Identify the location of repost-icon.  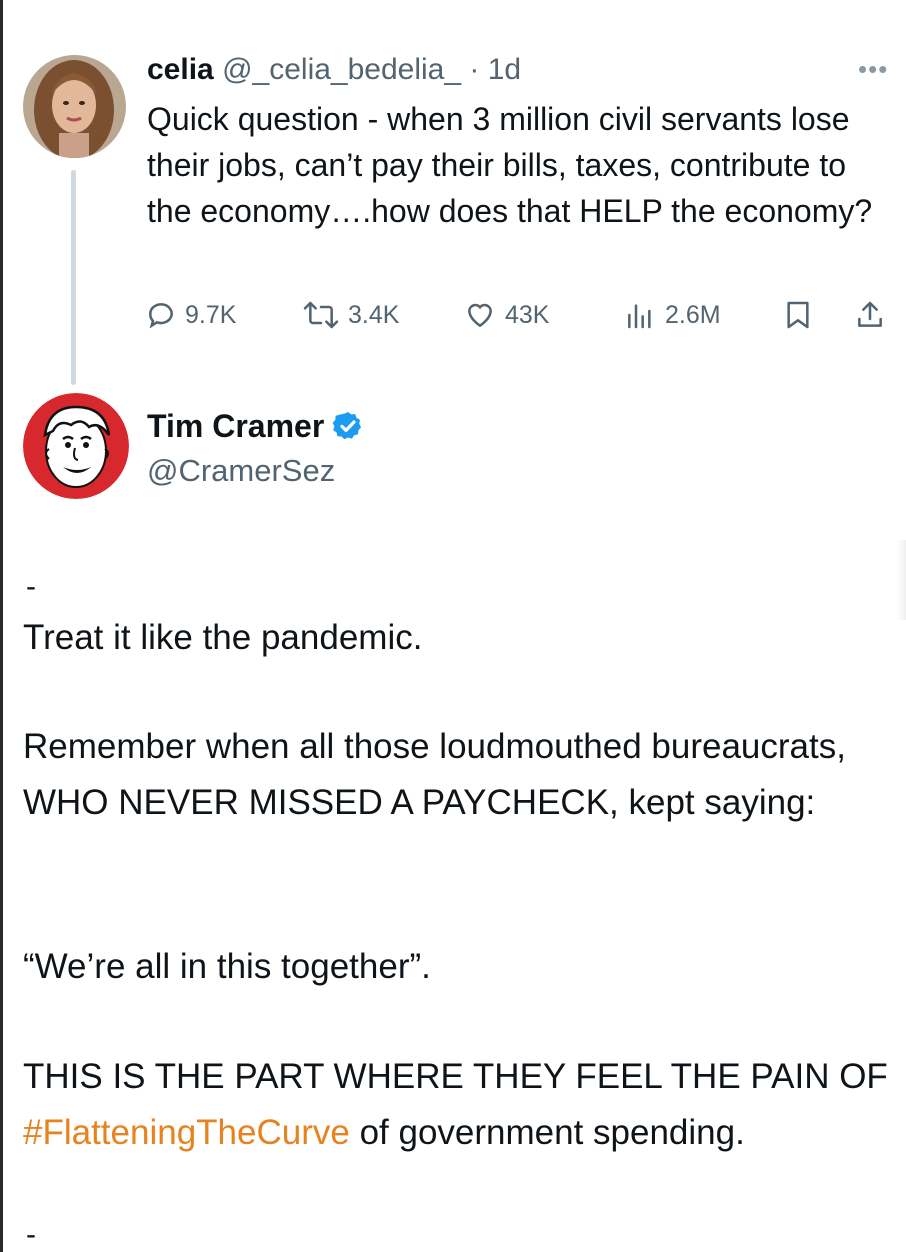
(321, 315).